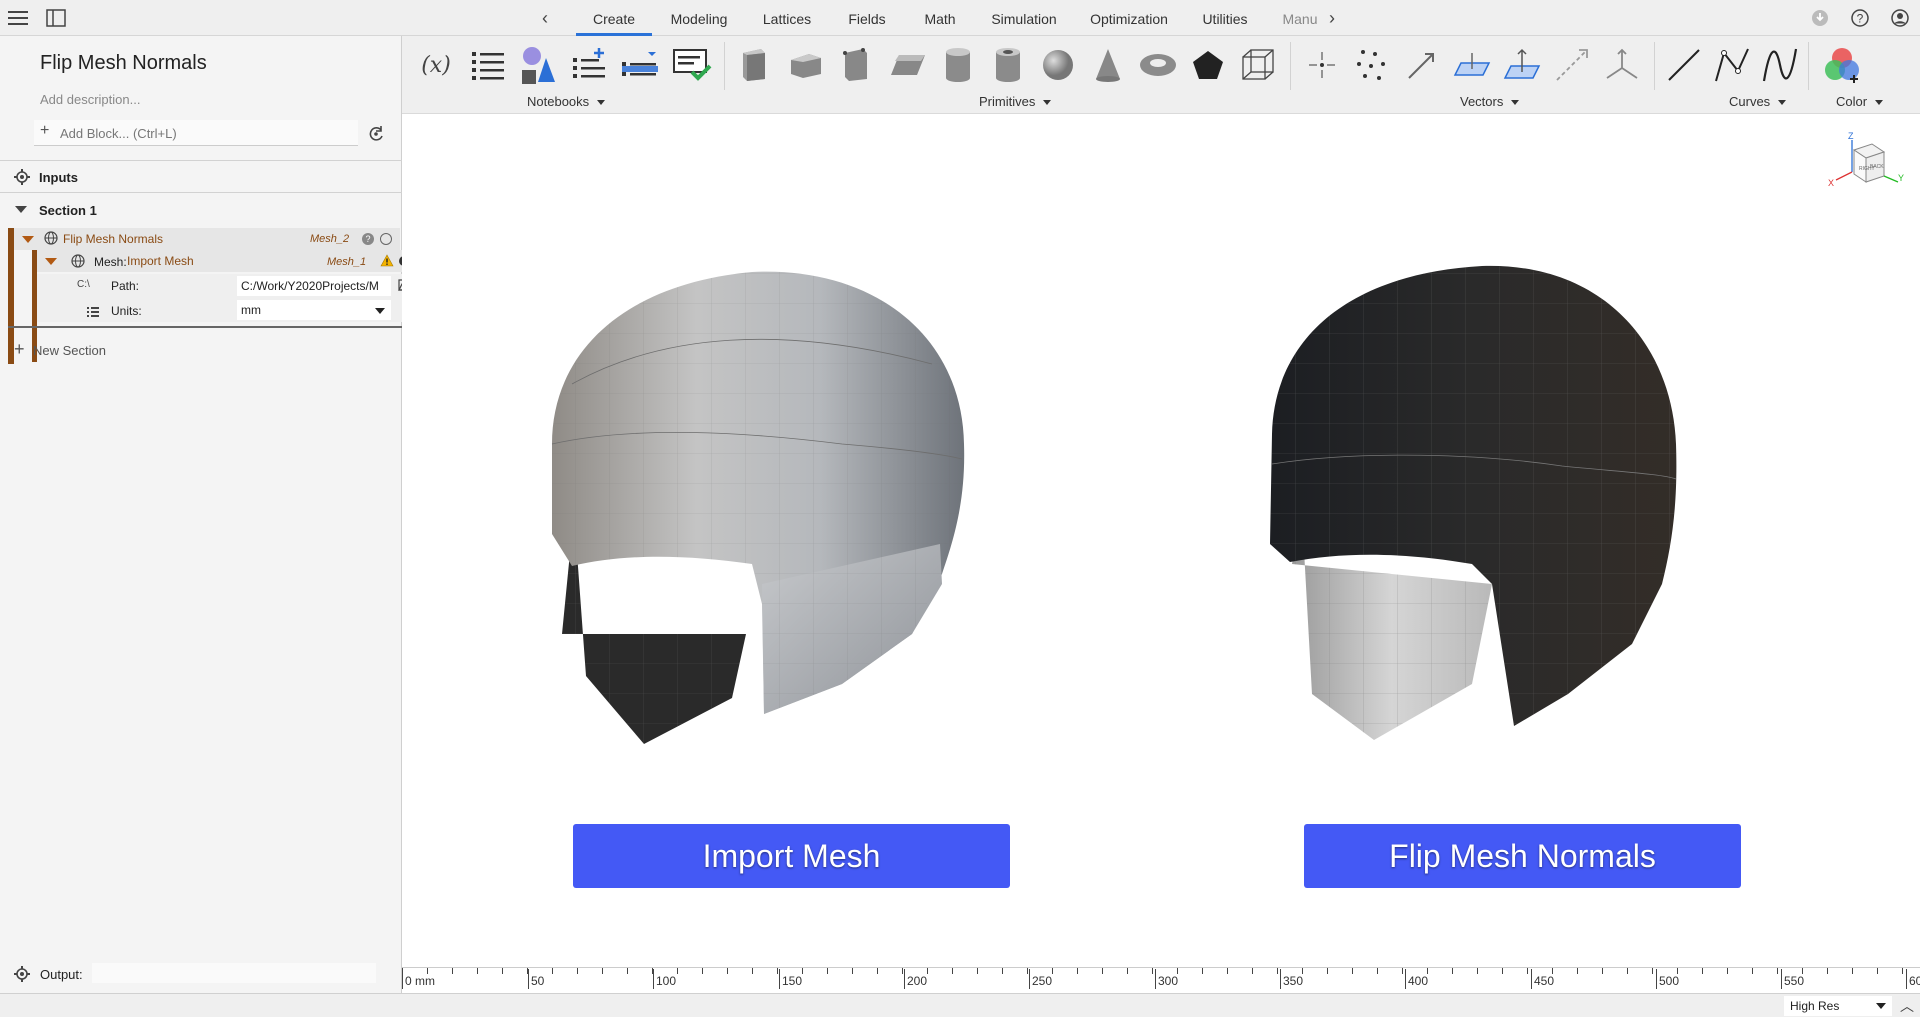 Image resolution: width=1920 pixels, height=1017 pixels. I want to click on ruler-label: 200, so click(915, 979).